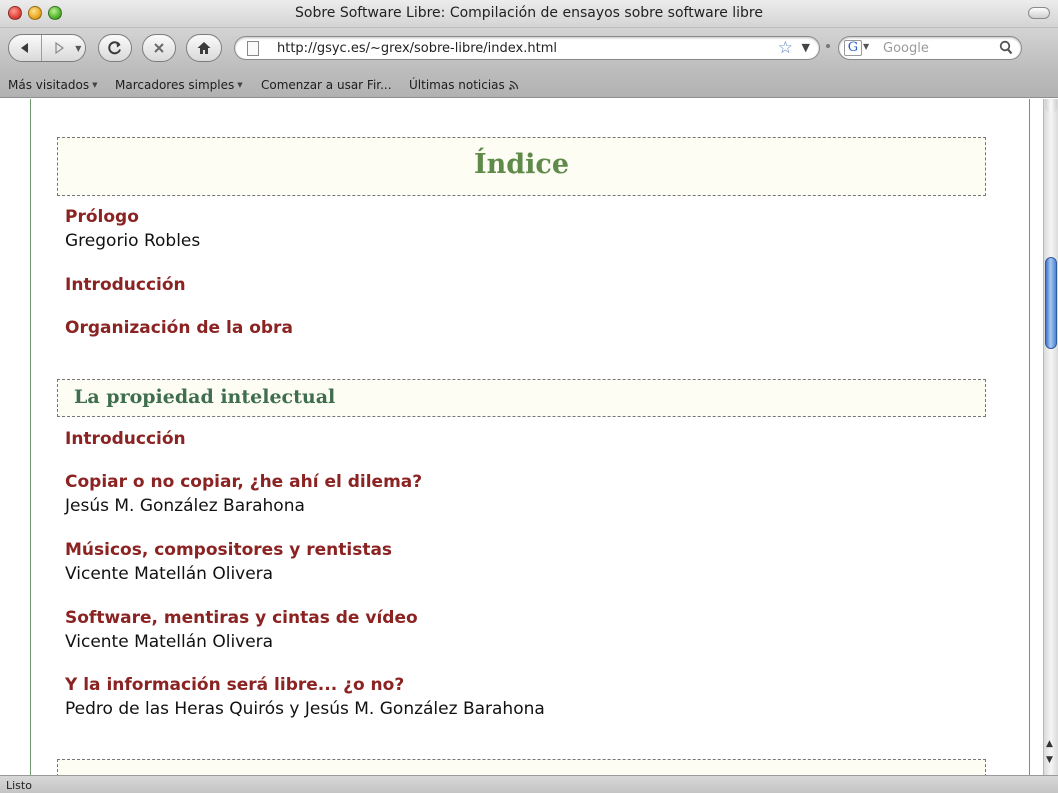 The image size is (1058, 793). Describe the element at coordinates (521, 767) in the screenshot. I see `next-section-heading-box` at that location.